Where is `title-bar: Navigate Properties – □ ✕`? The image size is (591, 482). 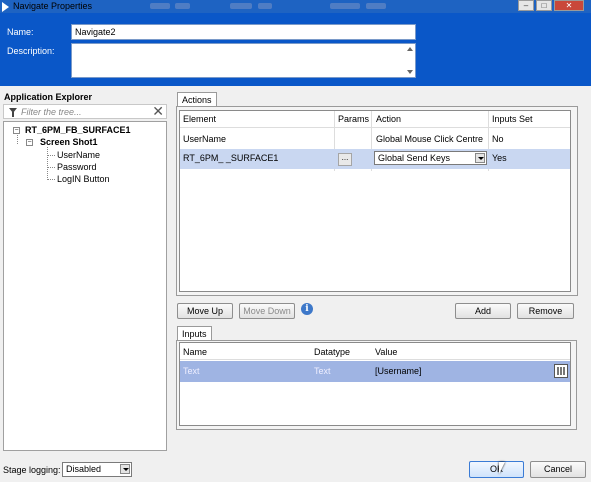
title-bar: Navigate Properties – □ ✕ is located at coordinates (295, 6).